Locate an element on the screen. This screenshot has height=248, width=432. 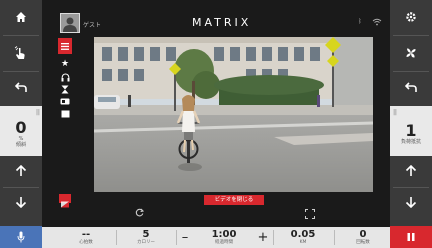
calories-value: 5 is located at coordinates (146, 234).